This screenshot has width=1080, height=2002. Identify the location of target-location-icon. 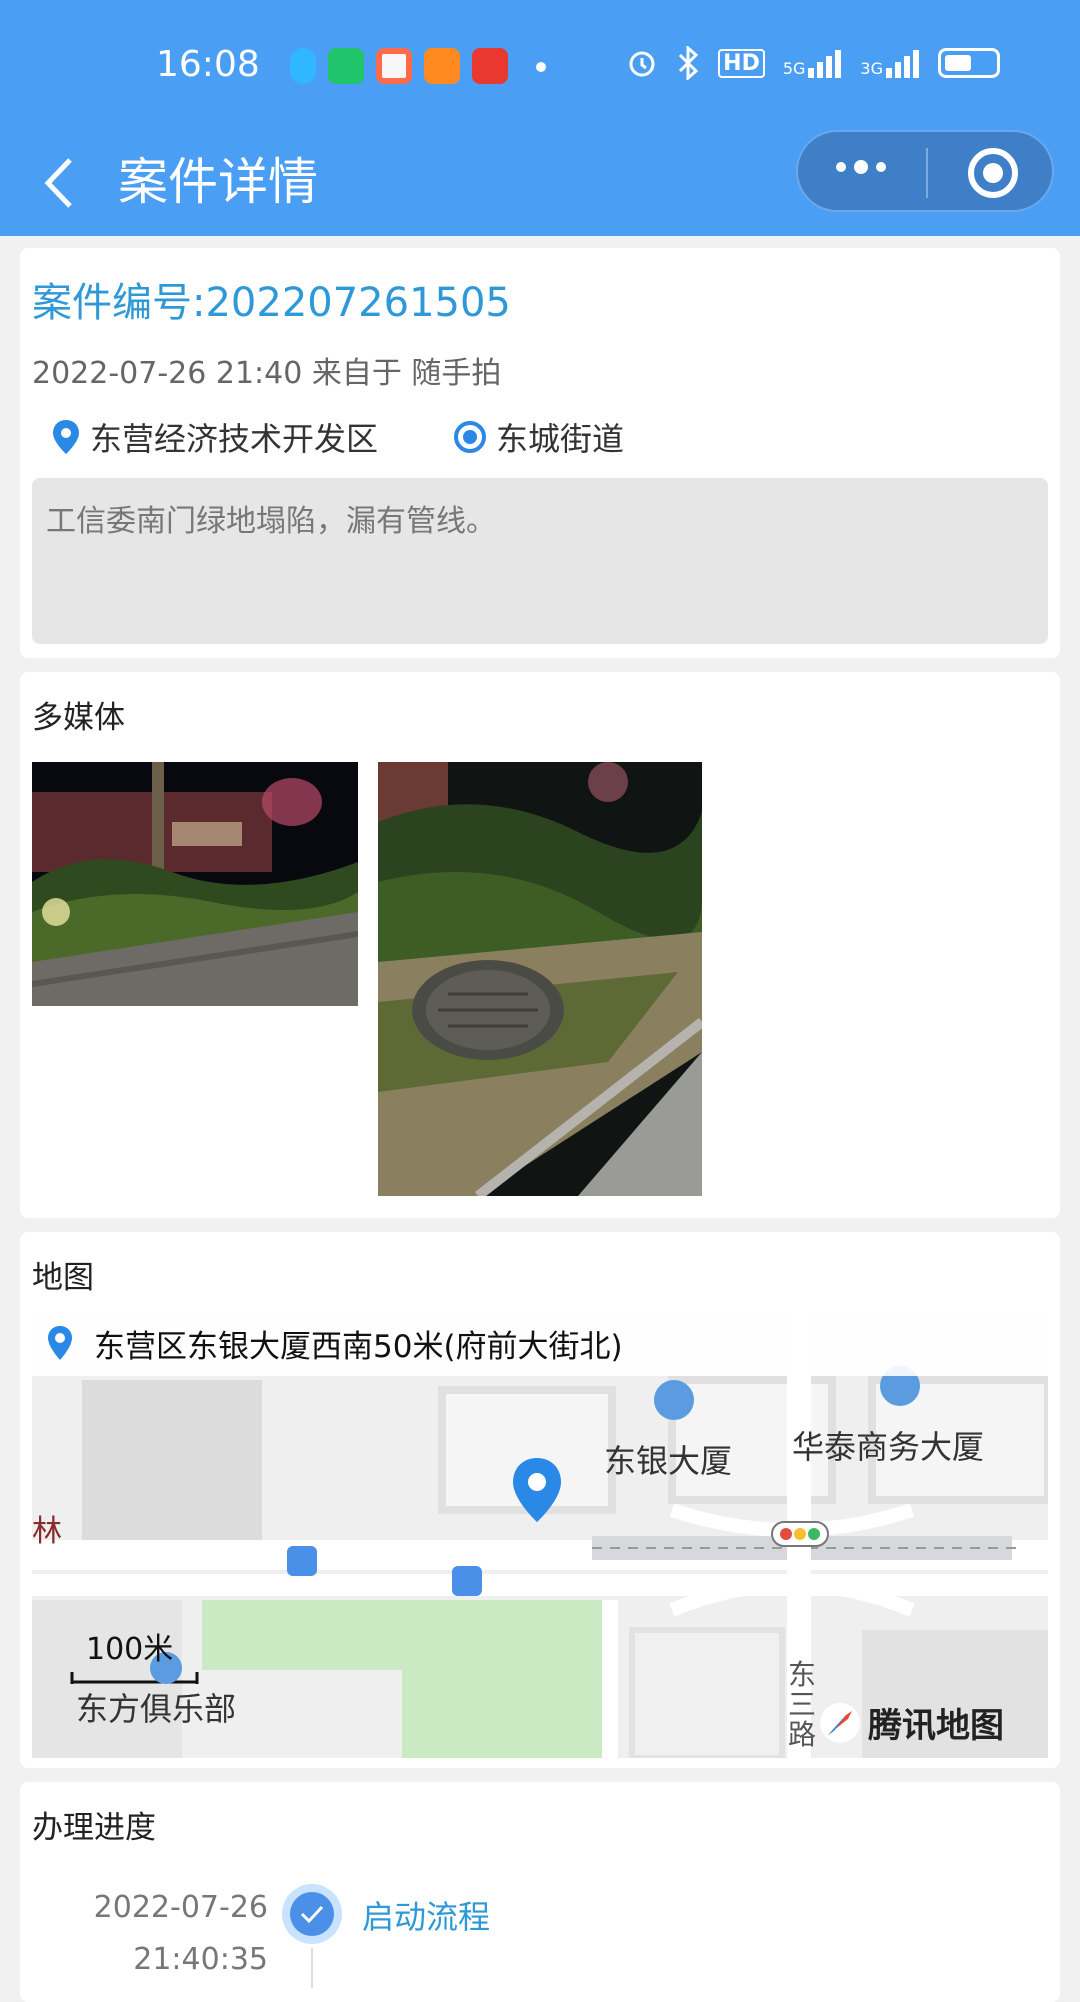
(470, 437).